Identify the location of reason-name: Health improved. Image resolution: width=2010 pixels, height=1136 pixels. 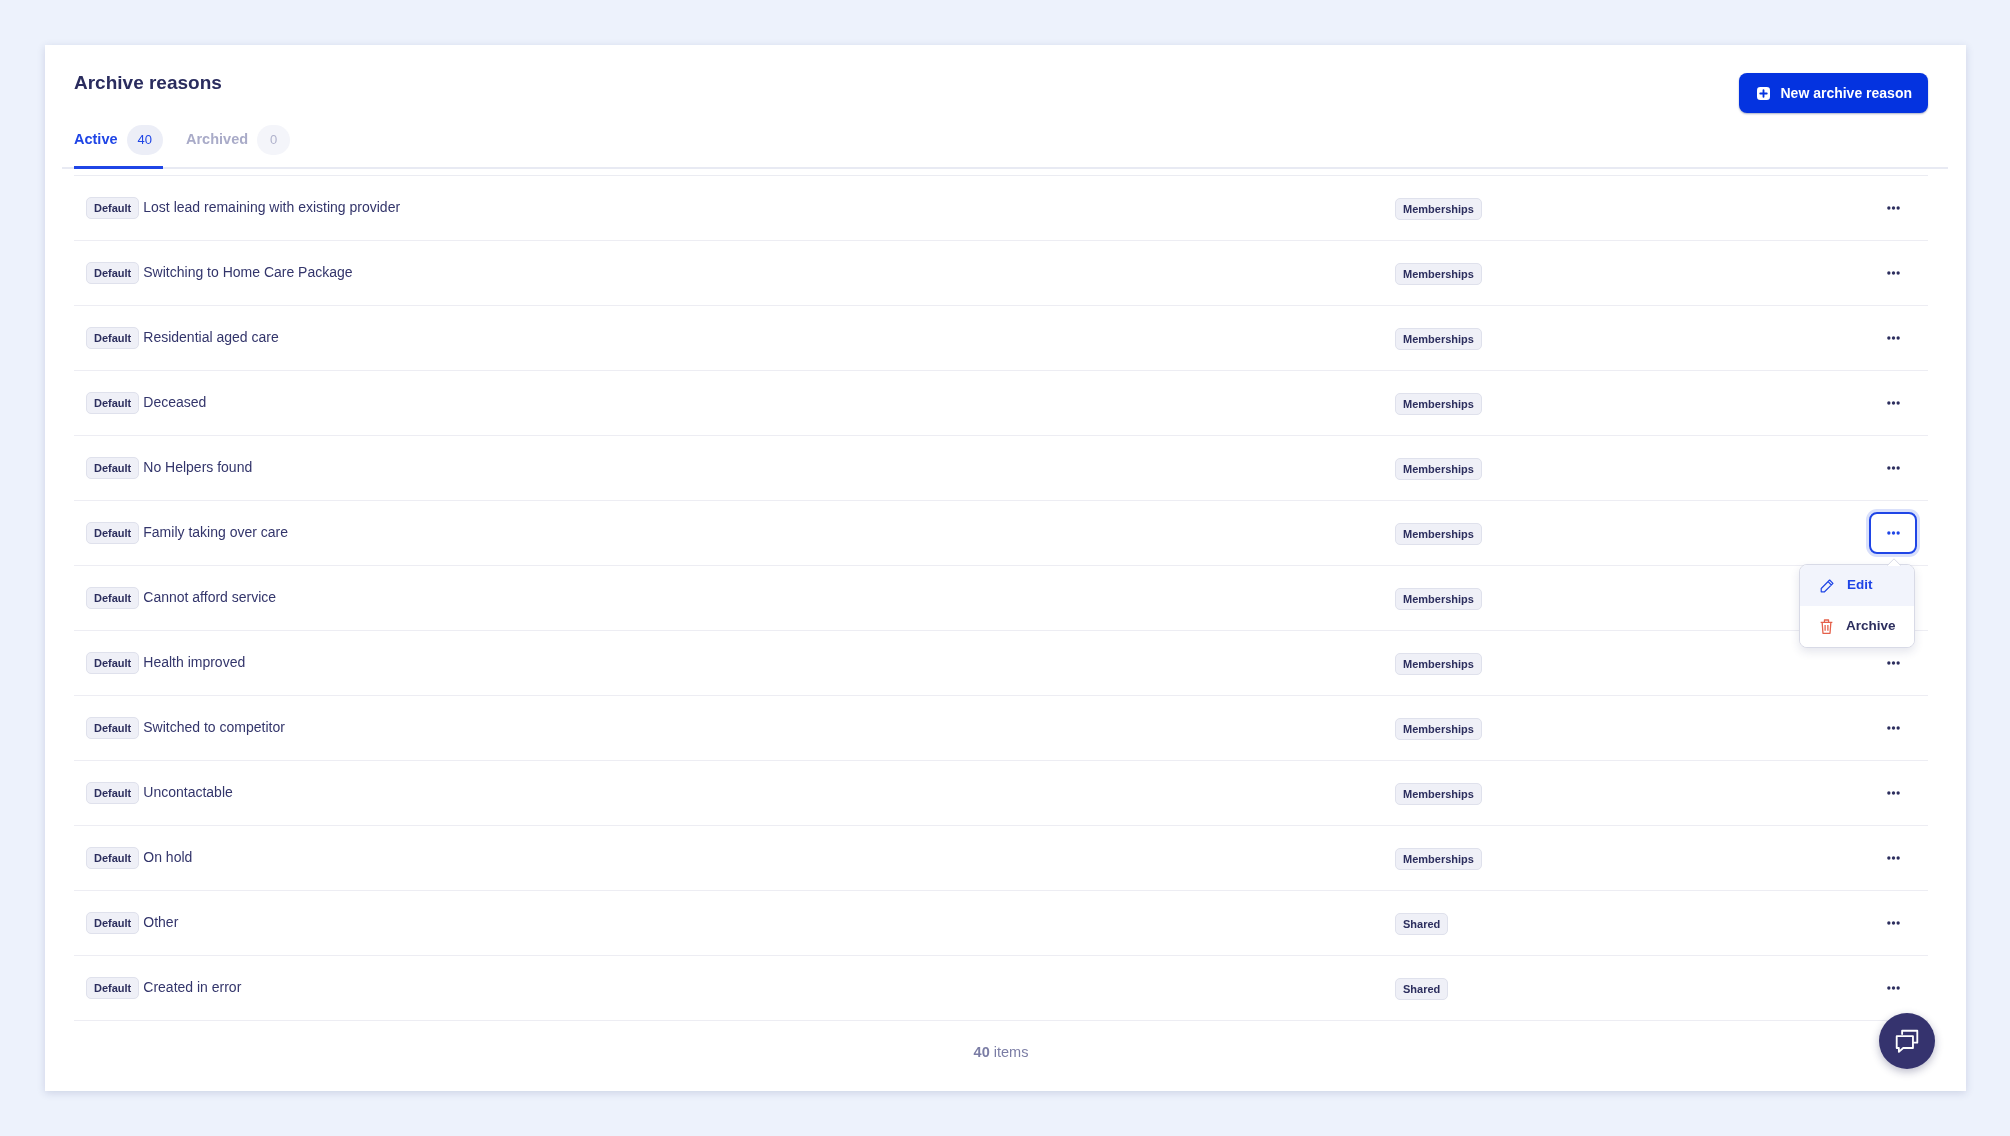
(194, 662).